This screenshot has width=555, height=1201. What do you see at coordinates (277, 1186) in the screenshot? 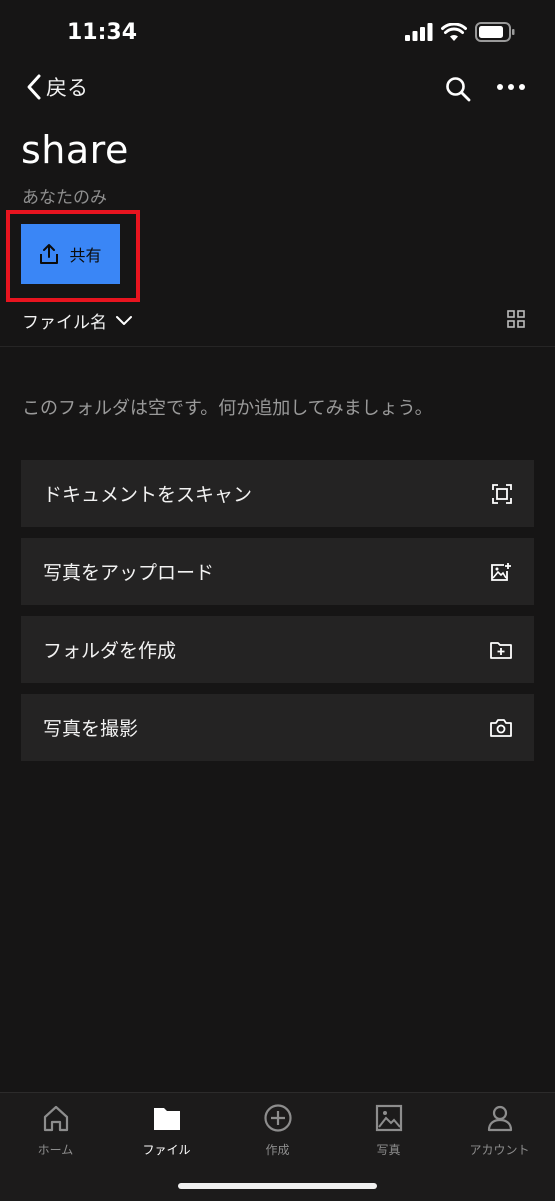
I see `home-indicator` at bounding box center [277, 1186].